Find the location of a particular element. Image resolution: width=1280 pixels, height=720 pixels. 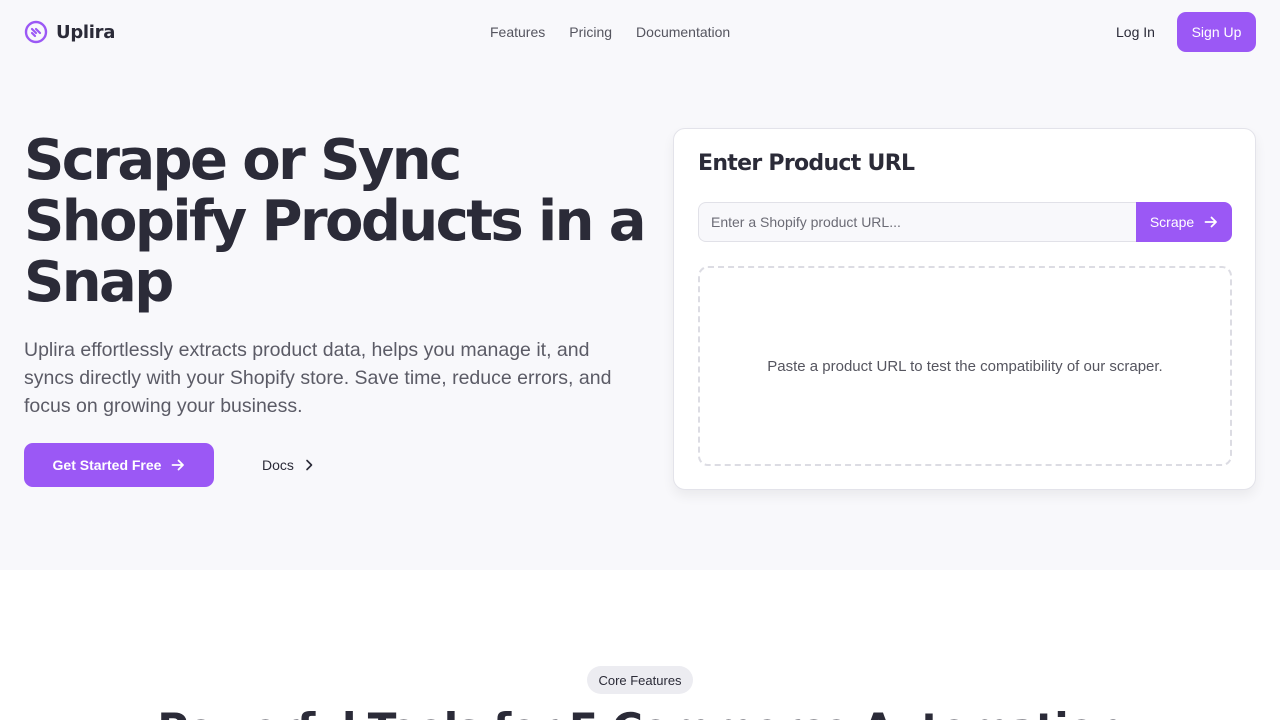

main-nav: Features Pricing Documentation is located at coordinates (610, 32).